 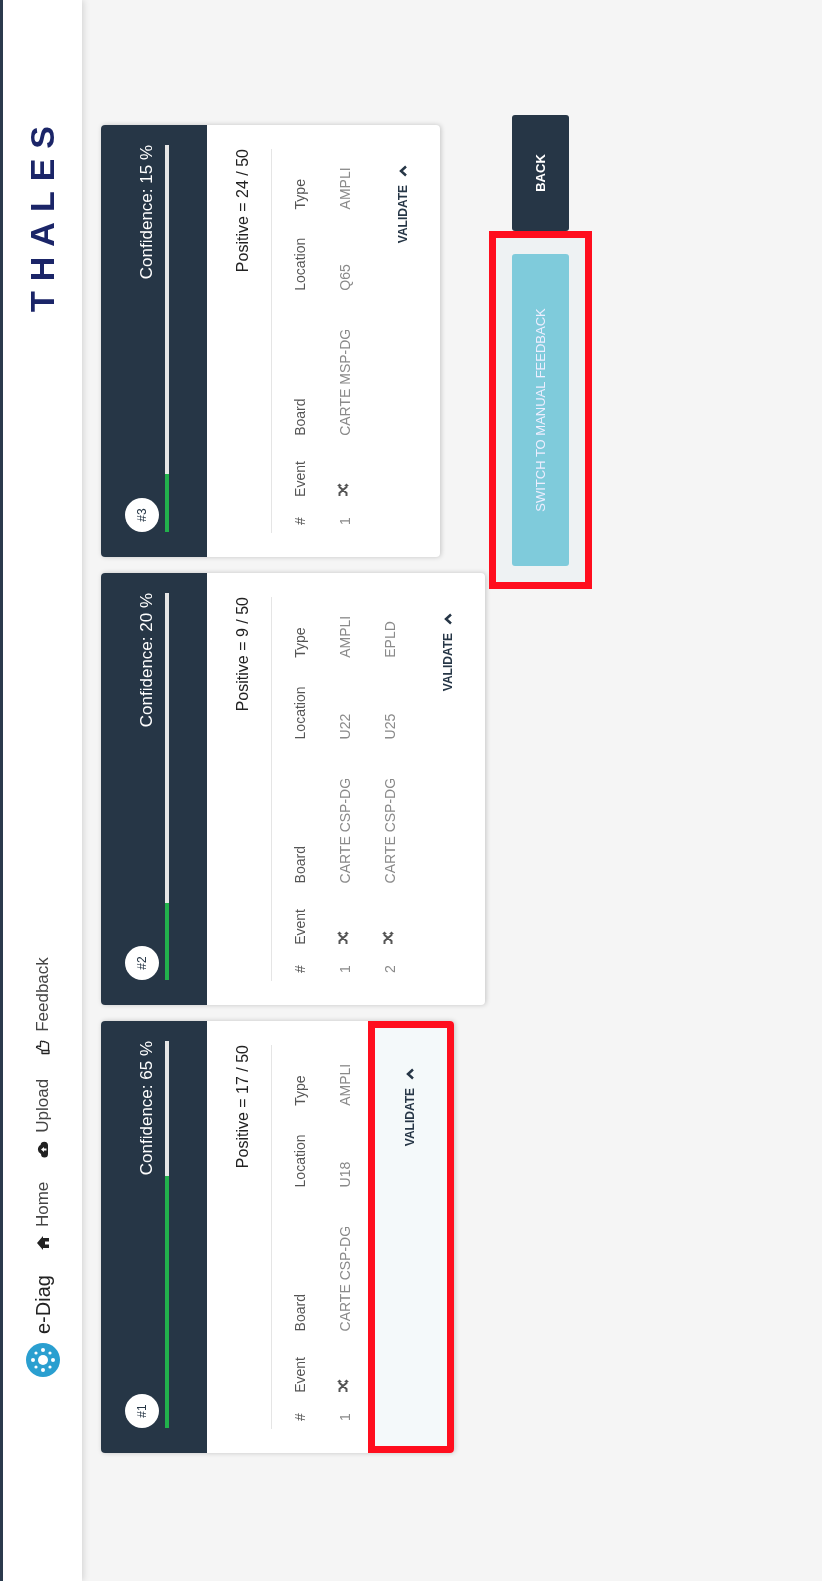 I want to click on app-logo-icon, so click(x=42, y=1360).